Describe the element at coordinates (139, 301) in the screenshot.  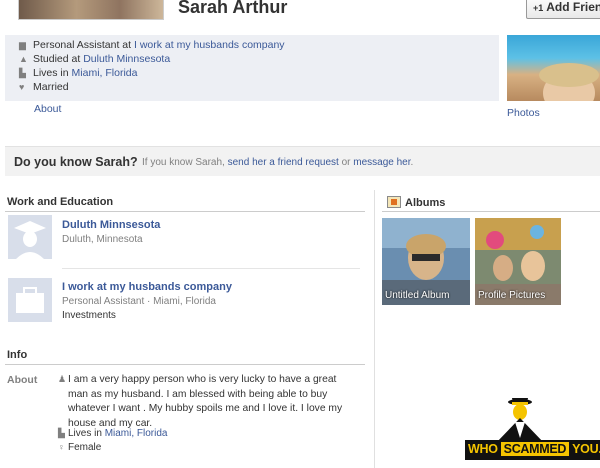
I see `employer-subtitle: Personal Assistant · Miami, Florida` at that location.